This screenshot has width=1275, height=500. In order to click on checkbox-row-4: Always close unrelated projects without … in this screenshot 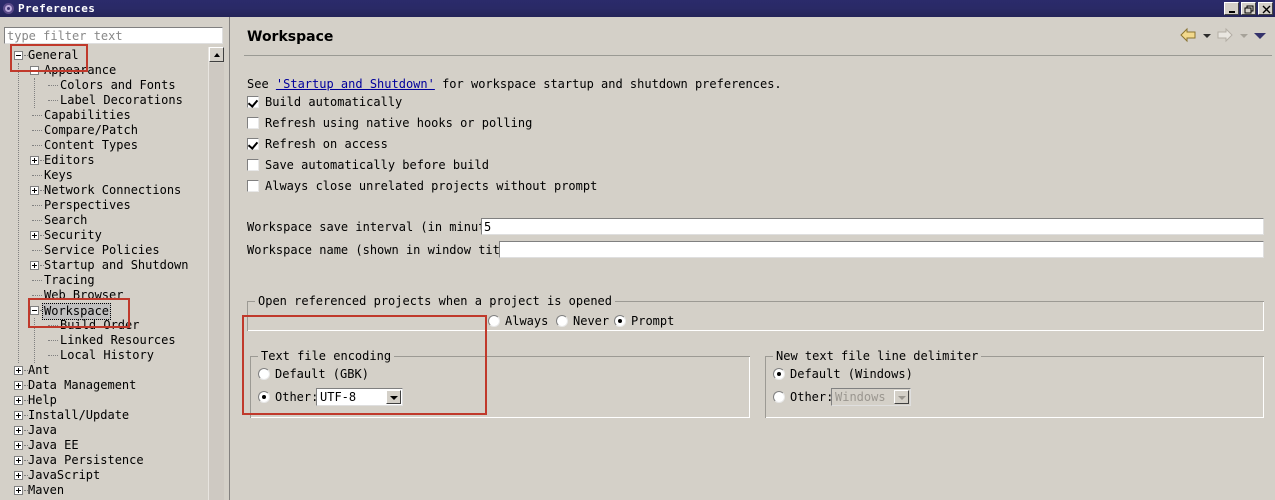, I will do `click(422, 186)`.